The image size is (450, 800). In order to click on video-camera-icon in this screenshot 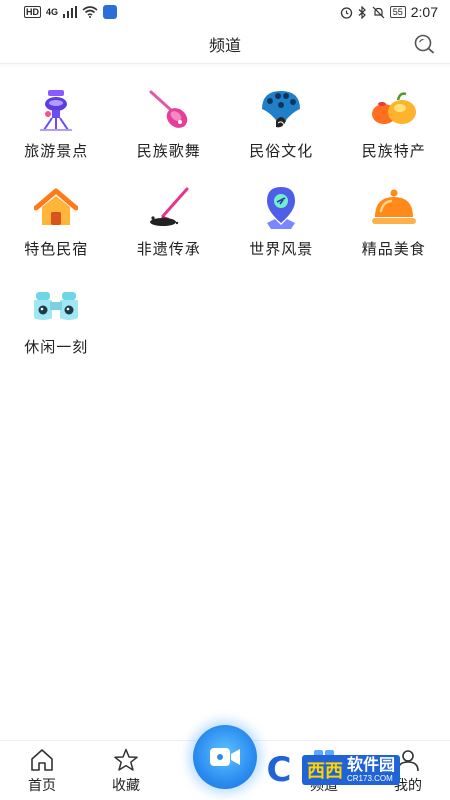, I will do `click(225, 757)`.